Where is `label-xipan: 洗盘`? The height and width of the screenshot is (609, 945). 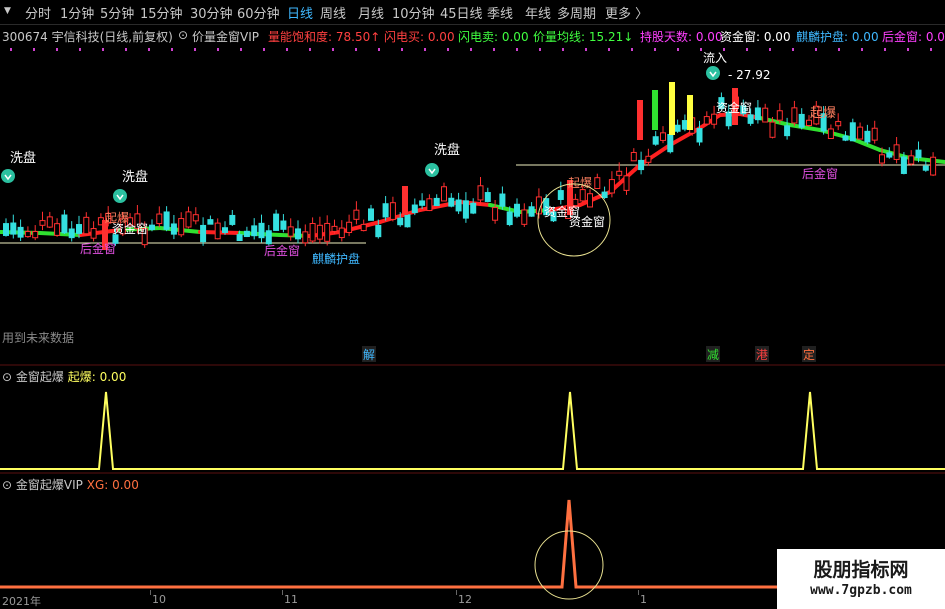
label-xipan: 洗盘 is located at coordinates (447, 150).